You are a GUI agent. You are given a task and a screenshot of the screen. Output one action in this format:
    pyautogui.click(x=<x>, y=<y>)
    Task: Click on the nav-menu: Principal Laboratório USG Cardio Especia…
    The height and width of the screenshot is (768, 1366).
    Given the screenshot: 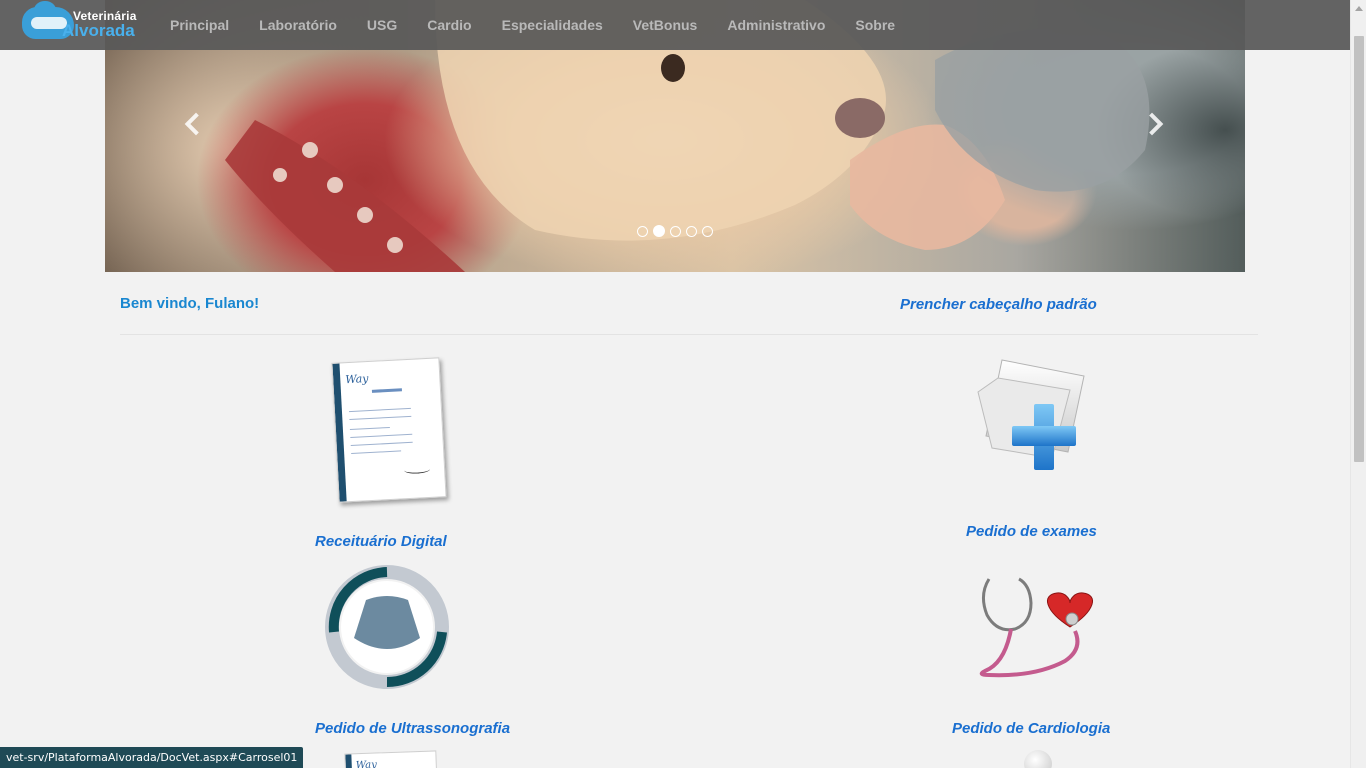 What is the action you would take?
    pyautogui.click(x=532, y=25)
    